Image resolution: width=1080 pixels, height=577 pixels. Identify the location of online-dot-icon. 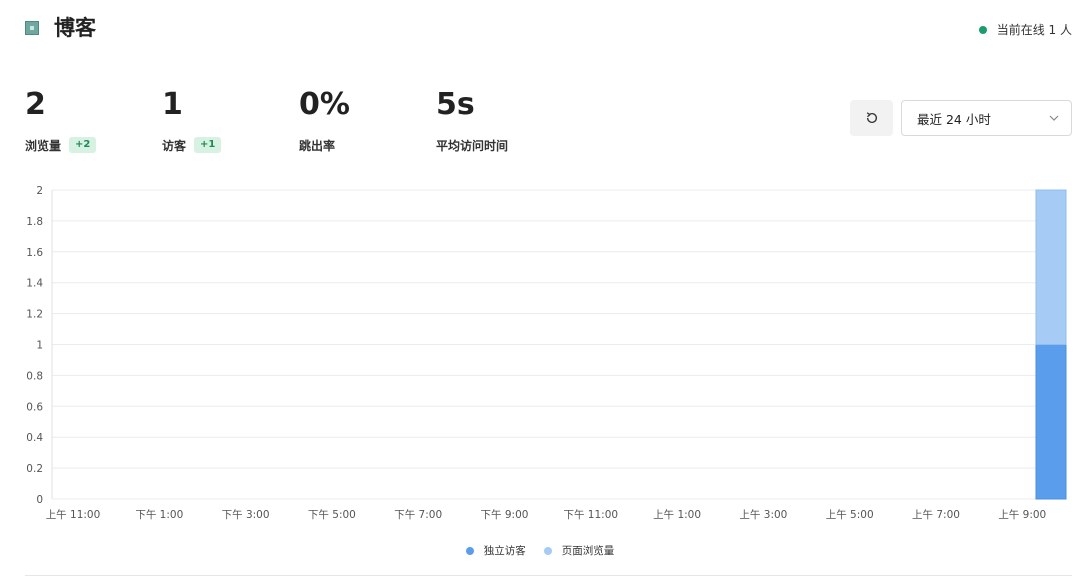
(982, 29).